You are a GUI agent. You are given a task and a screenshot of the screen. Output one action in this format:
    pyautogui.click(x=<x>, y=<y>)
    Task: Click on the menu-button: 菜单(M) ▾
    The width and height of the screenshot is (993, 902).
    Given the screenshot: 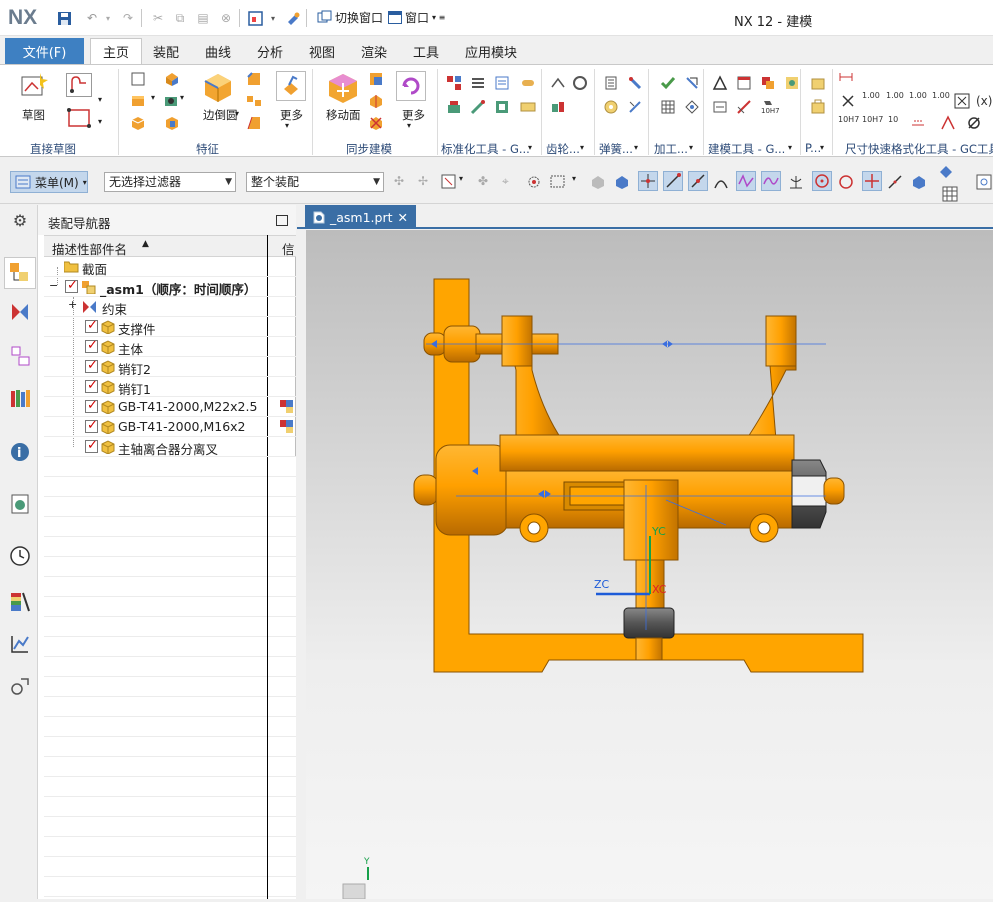 What is the action you would take?
    pyautogui.click(x=49, y=182)
    